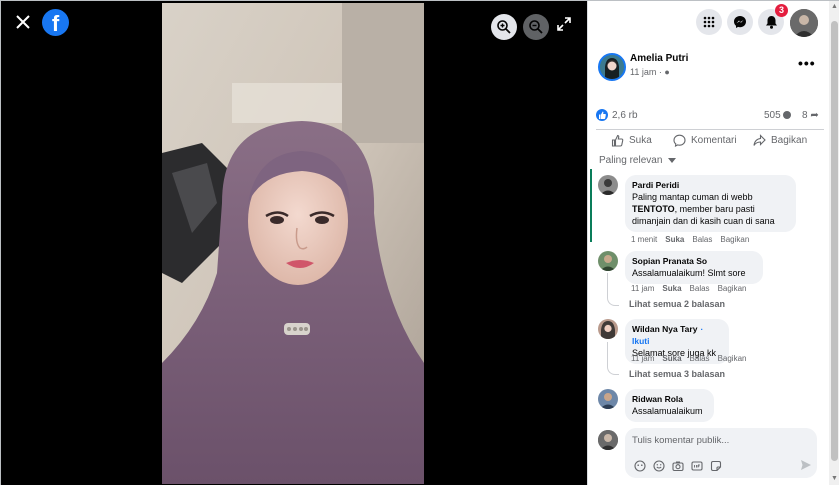  I want to click on post-actions: Suka Komentari Bagikan, so click(710, 139).